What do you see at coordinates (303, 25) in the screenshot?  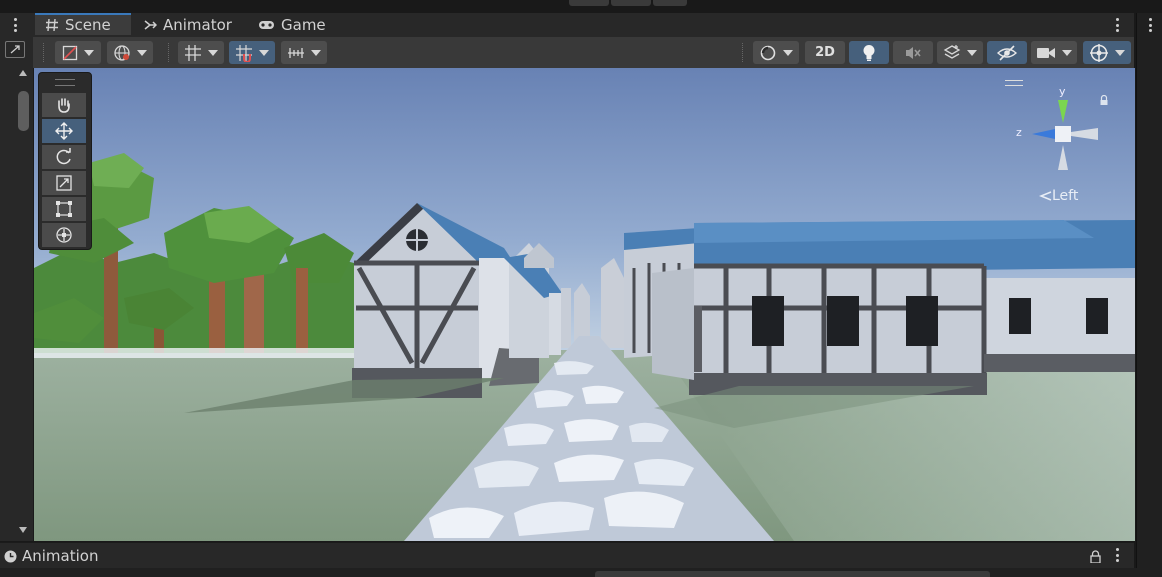 I see `tab-label: Game` at bounding box center [303, 25].